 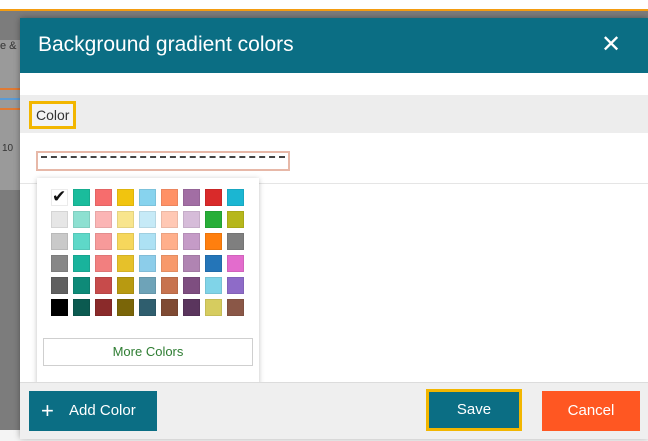 What do you see at coordinates (147, 251) in the screenshot?
I see `swatch-grid` at bounding box center [147, 251].